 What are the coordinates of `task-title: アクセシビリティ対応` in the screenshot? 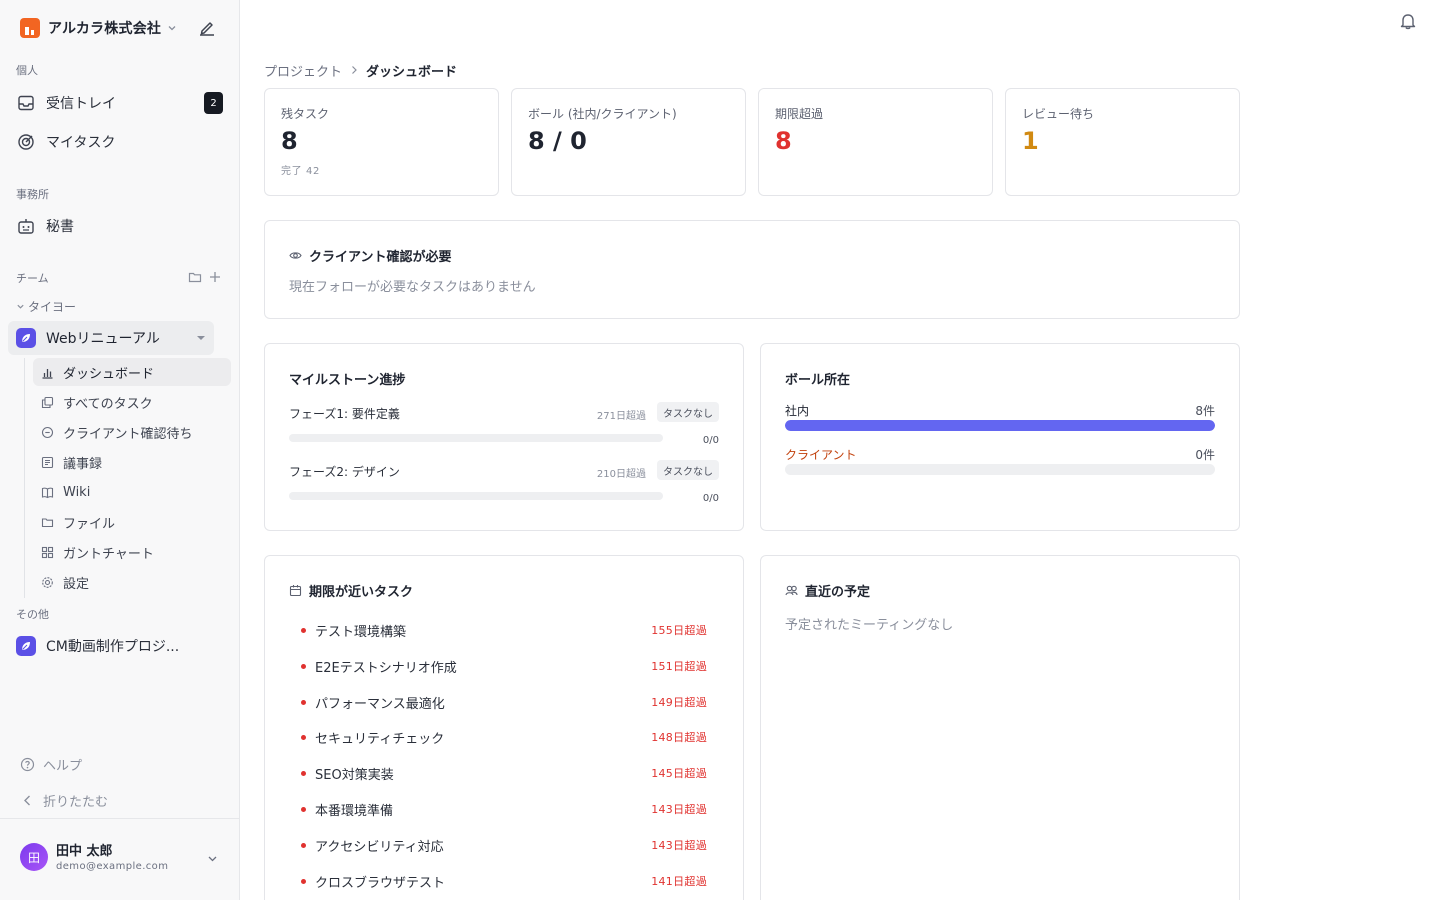 It's located at (379, 847).